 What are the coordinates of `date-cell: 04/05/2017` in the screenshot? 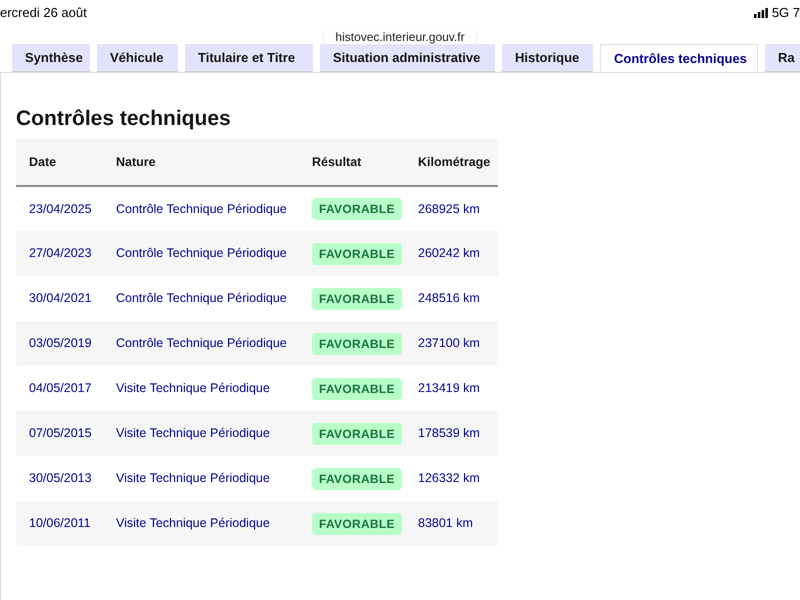 It's located at (66, 388).